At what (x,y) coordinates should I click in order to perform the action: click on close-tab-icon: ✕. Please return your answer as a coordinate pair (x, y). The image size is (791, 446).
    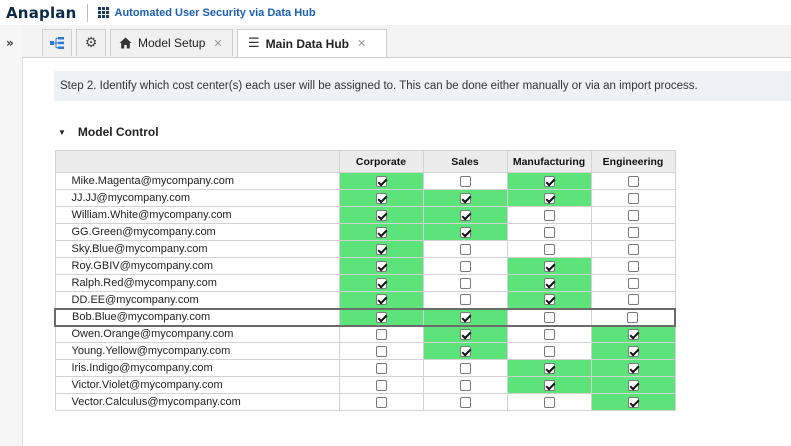
    Looking at the image, I should click on (217, 43).